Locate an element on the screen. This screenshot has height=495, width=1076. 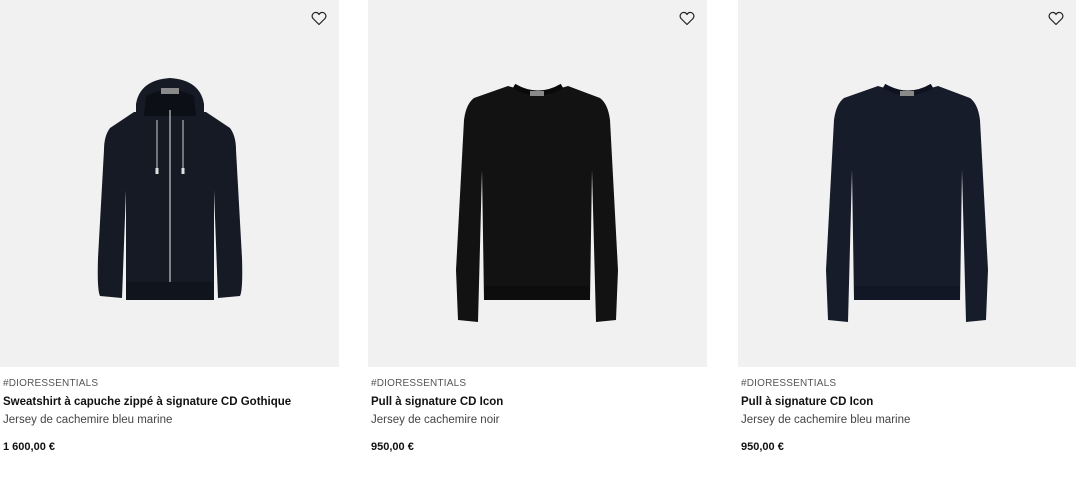
sweater-black-image is located at coordinates (537, 202).